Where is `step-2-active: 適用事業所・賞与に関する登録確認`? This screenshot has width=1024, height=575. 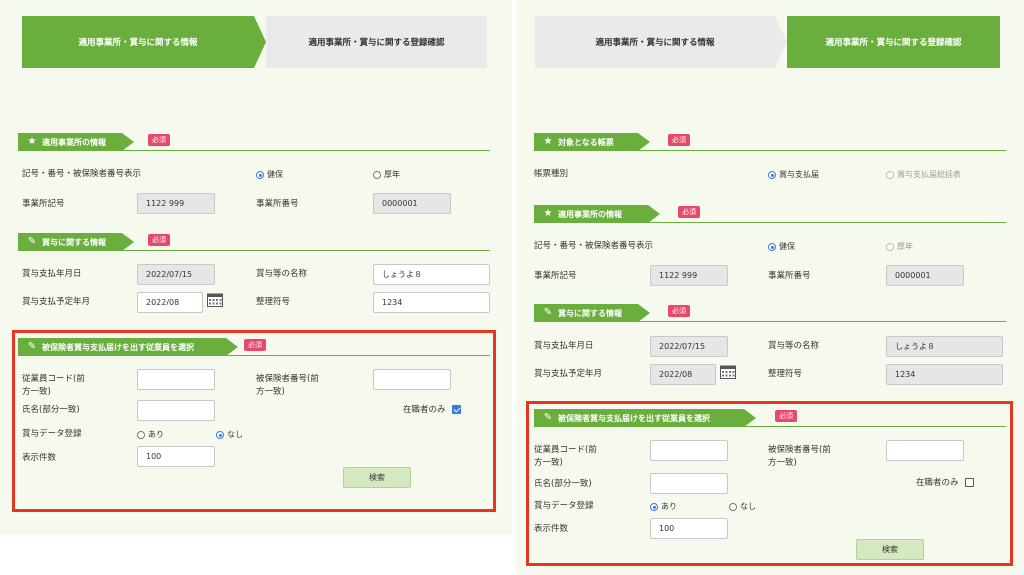
step-2-active: 適用事業所・賞与に関する登録確認 is located at coordinates (893, 42).